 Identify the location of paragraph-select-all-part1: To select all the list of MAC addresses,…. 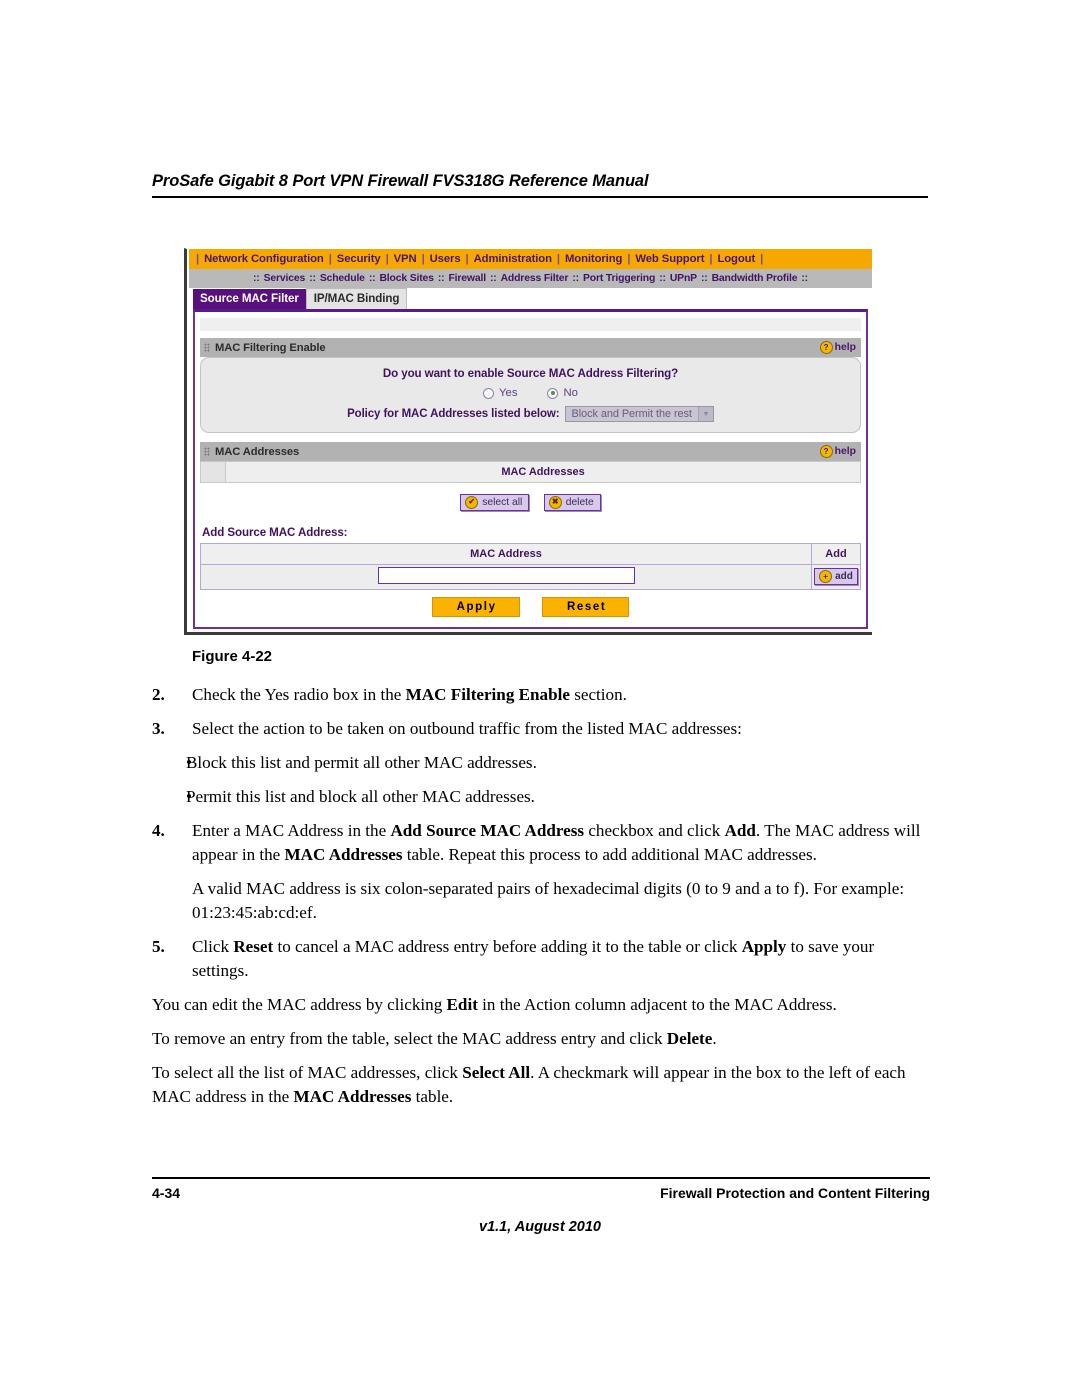
(307, 1072).